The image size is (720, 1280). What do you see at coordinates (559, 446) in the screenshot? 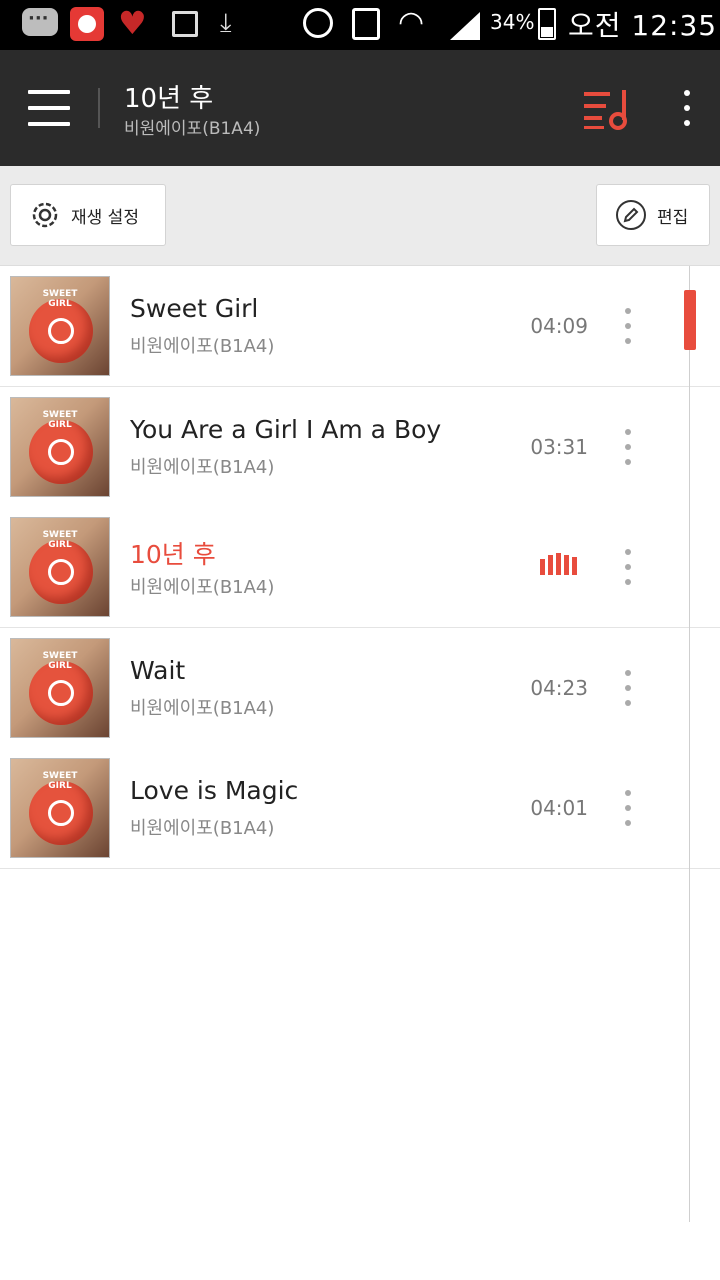
I see `song-duration: 03:31` at bounding box center [559, 446].